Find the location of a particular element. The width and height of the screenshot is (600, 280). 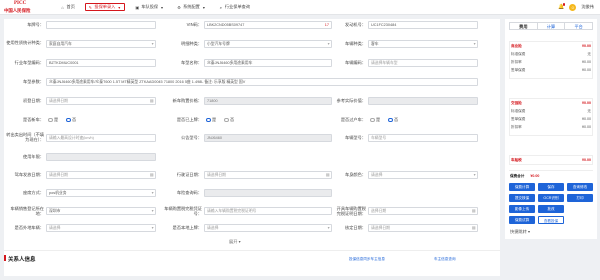

tab-platform: 平台 is located at coordinates (578, 26).